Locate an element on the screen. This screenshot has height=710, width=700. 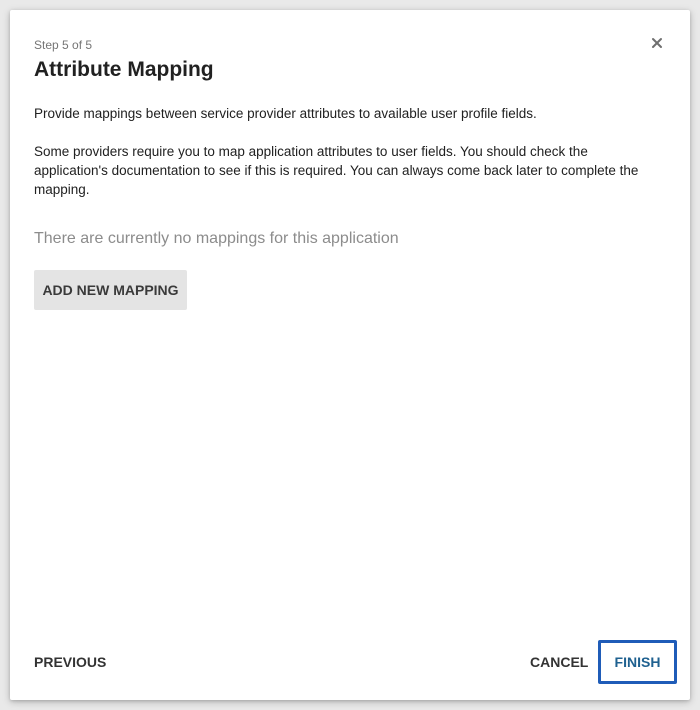
step-indicator: Step 5 of 5 is located at coordinates (63, 45).